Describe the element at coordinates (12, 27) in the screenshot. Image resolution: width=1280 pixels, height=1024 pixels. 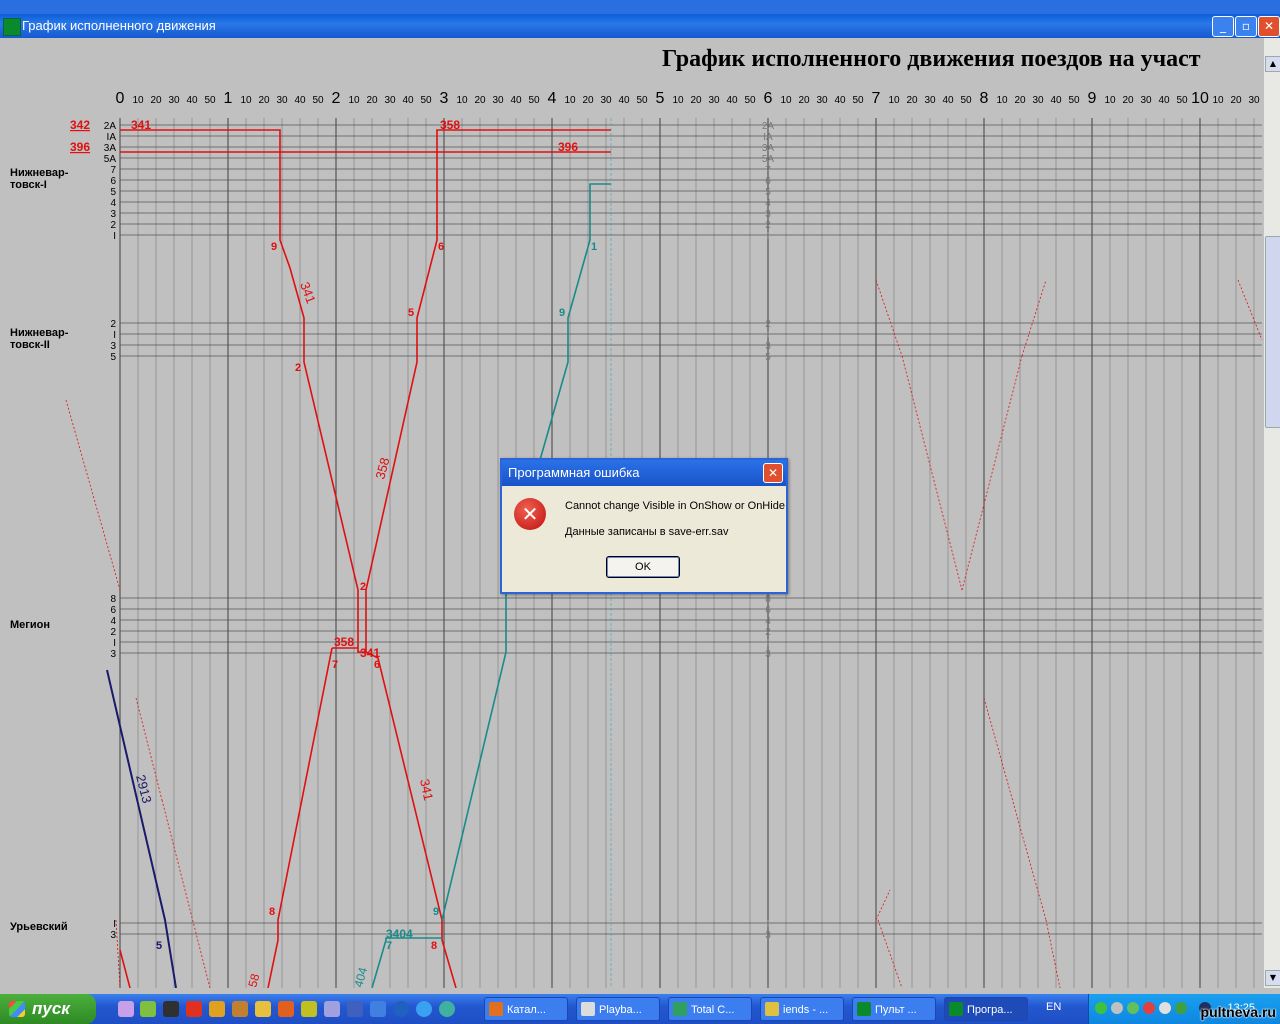
I see `app-icon` at that location.